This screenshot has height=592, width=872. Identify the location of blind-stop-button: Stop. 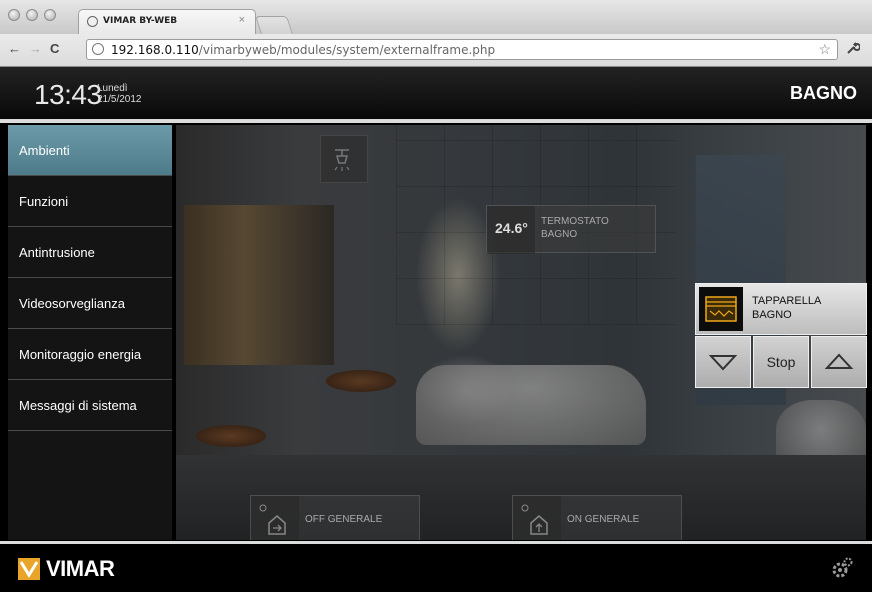
(781, 362).